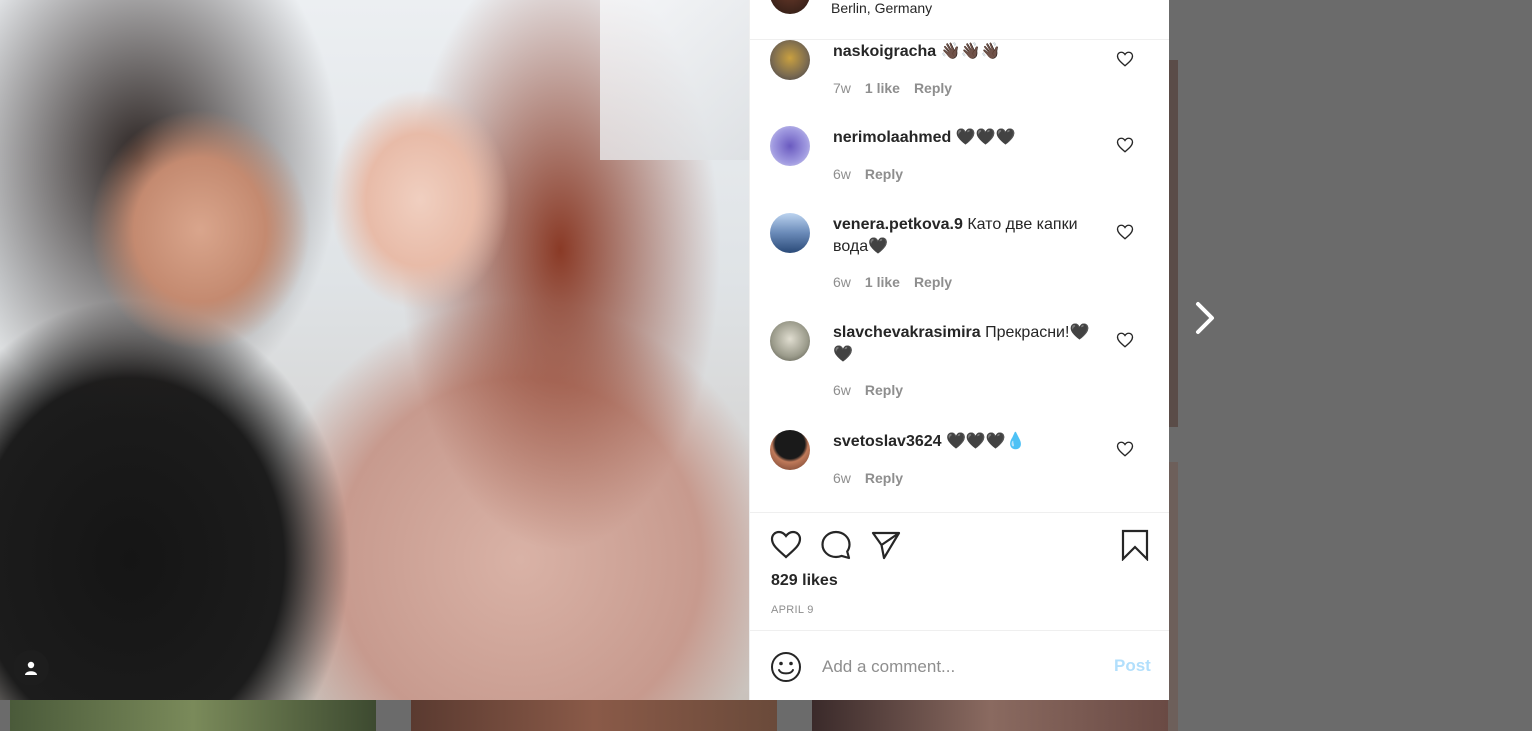 This screenshot has width=1532, height=731. I want to click on share-icon, so click(886, 545).